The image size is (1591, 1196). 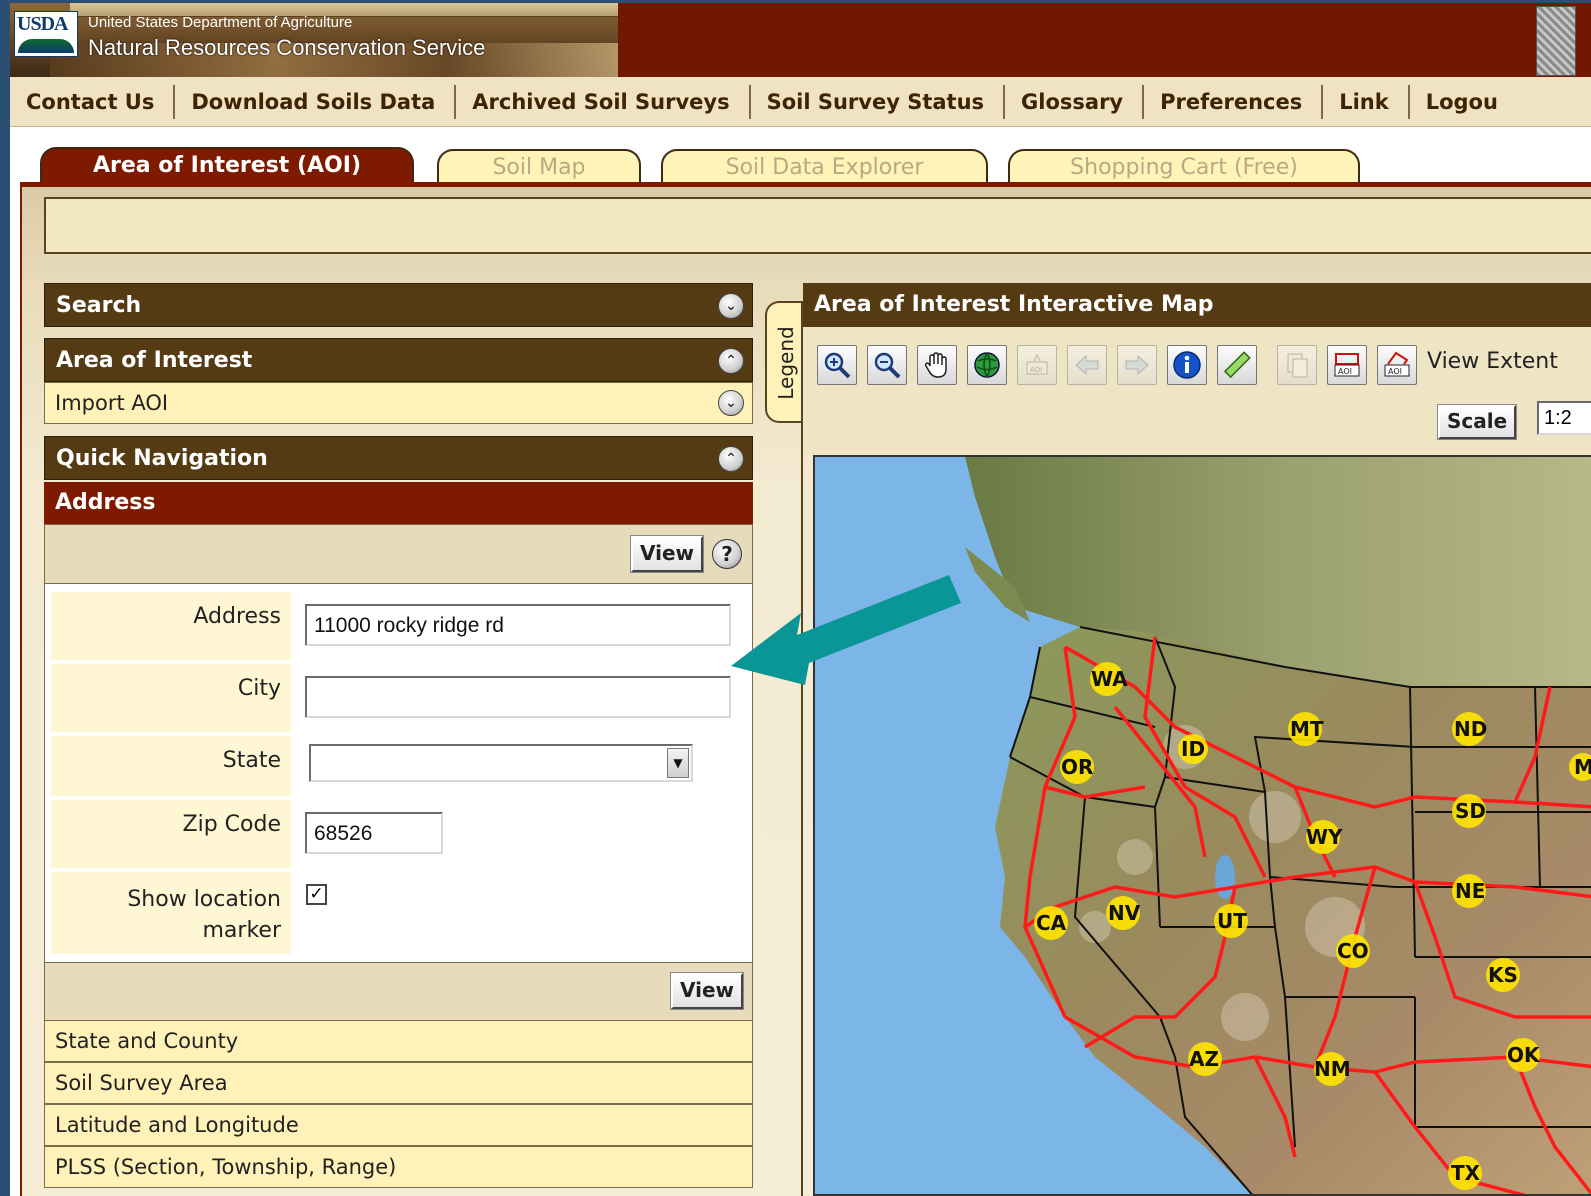 What do you see at coordinates (603, 101) in the screenshot?
I see `nav-archived-soil-surveys: Archived Soil Surveys` at bounding box center [603, 101].